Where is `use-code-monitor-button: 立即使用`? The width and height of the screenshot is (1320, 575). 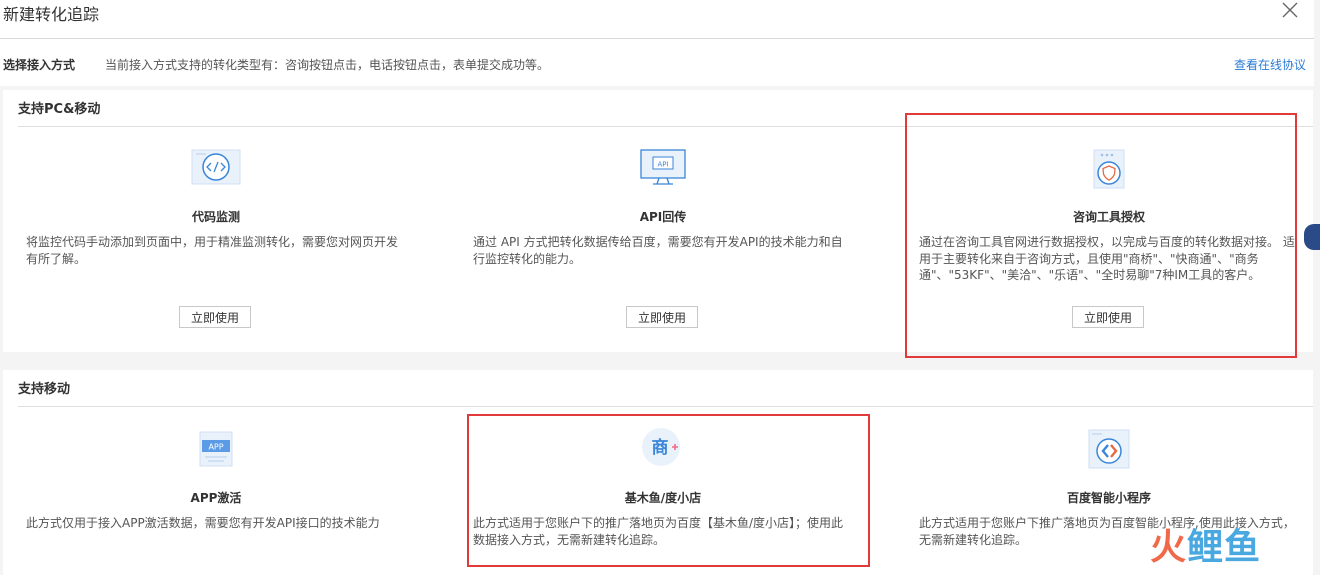 use-code-monitor-button: 立即使用 is located at coordinates (215, 317).